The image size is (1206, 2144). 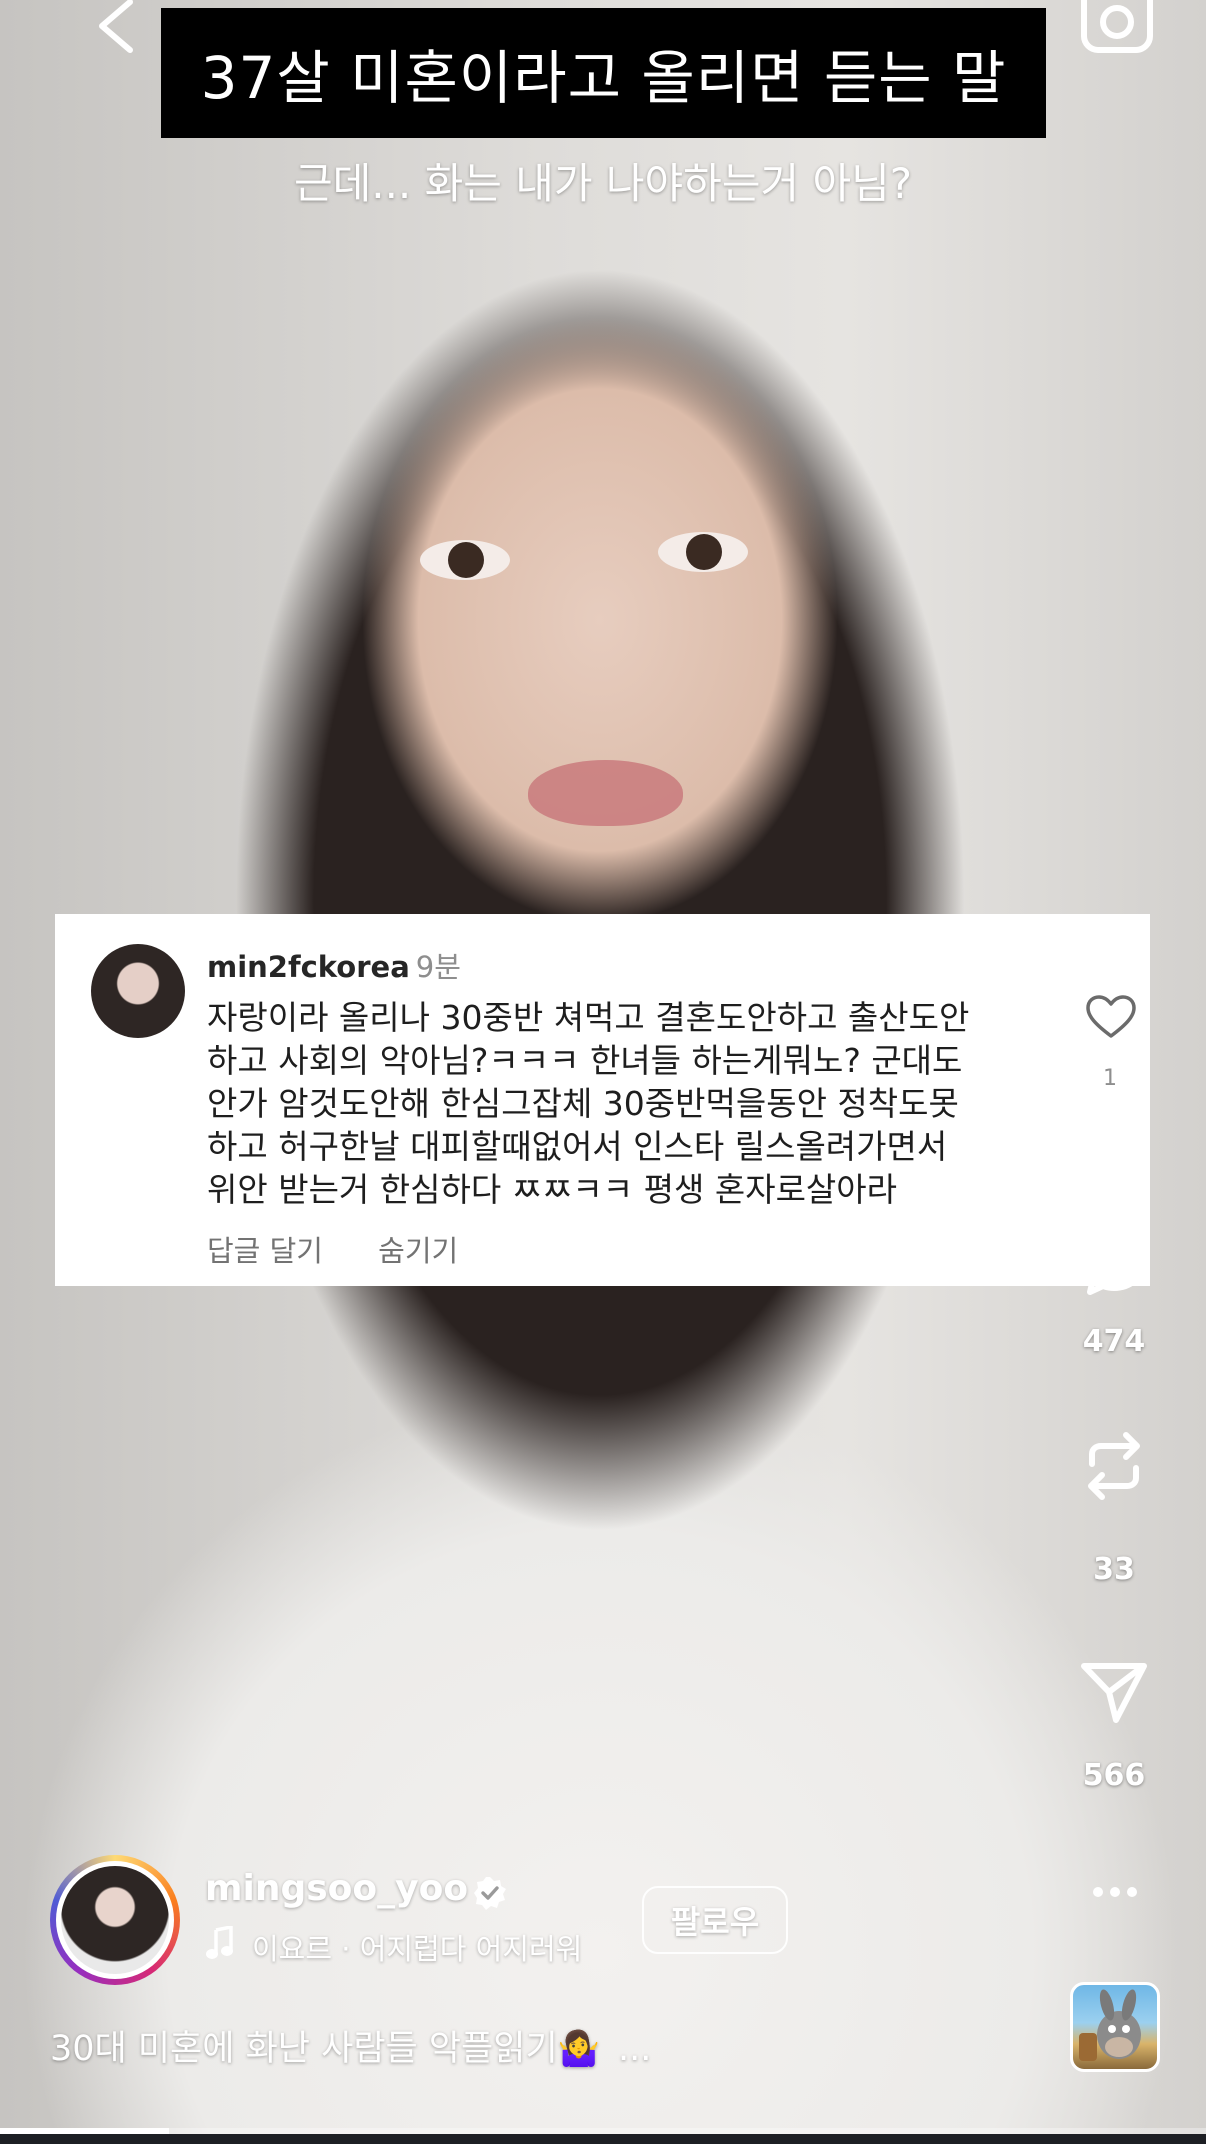 I want to click on overlay-subtitle: 근데... 화는 내가 나야하는거 아님?, so click(x=603, y=183).